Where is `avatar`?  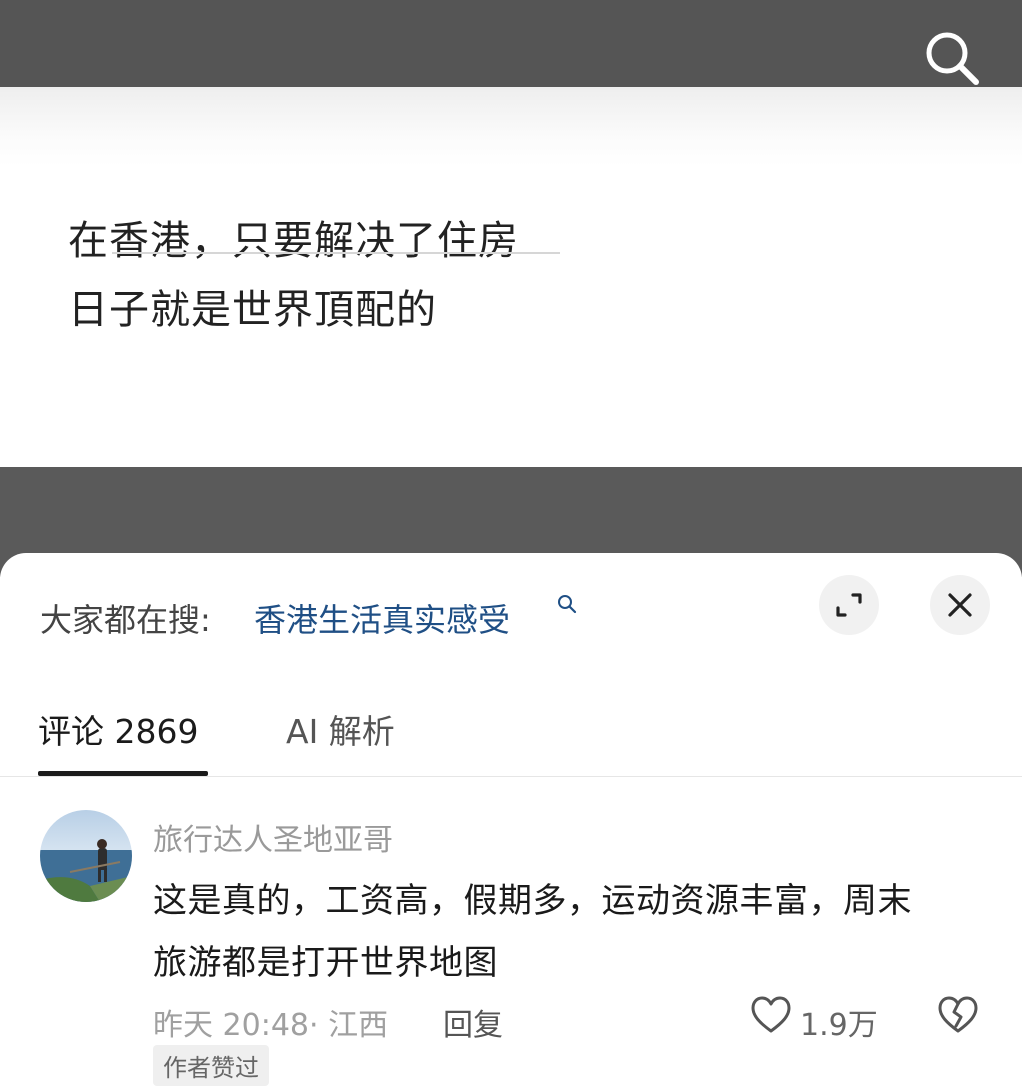 avatar is located at coordinates (86, 856).